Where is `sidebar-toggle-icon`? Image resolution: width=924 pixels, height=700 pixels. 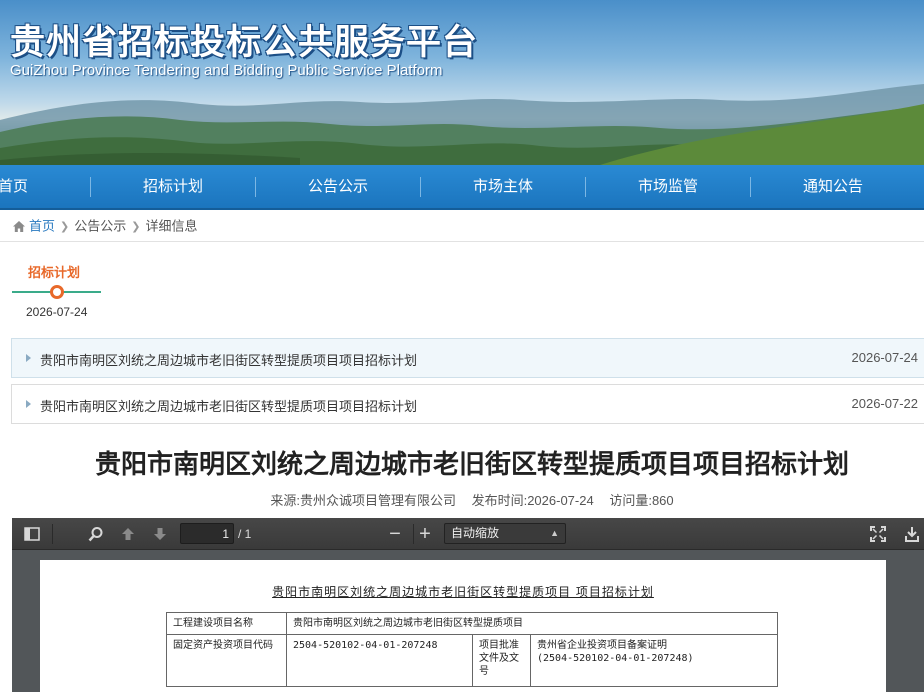 sidebar-toggle-icon is located at coordinates (32, 534).